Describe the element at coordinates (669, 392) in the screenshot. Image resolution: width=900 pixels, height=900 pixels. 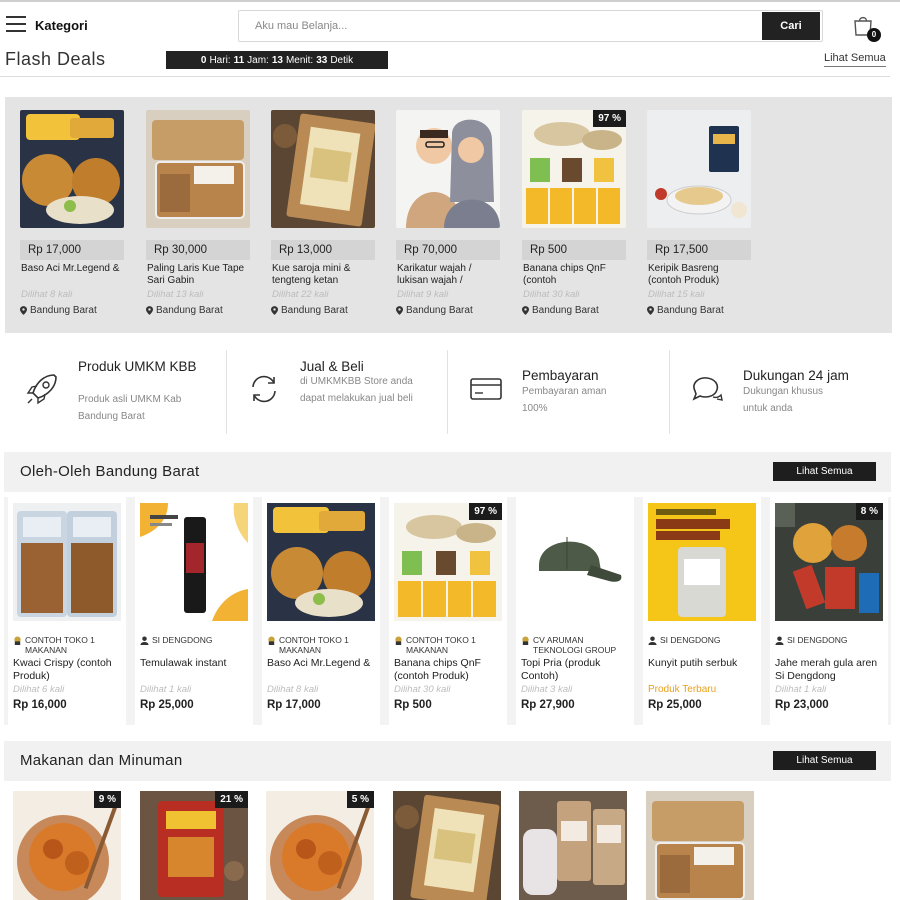
I see `feature-divider` at that location.